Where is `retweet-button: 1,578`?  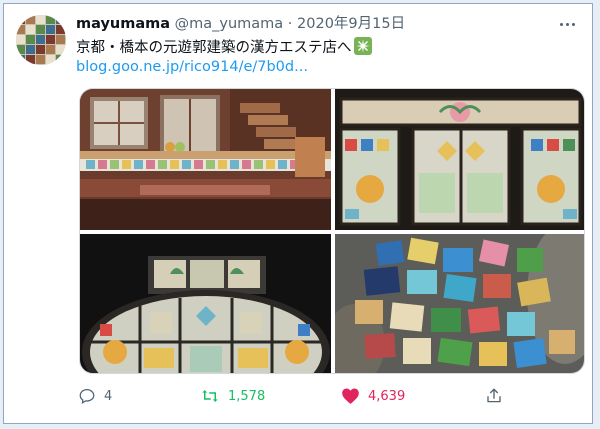
retweet-button: 1,578 is located at coordinates (232, 396).